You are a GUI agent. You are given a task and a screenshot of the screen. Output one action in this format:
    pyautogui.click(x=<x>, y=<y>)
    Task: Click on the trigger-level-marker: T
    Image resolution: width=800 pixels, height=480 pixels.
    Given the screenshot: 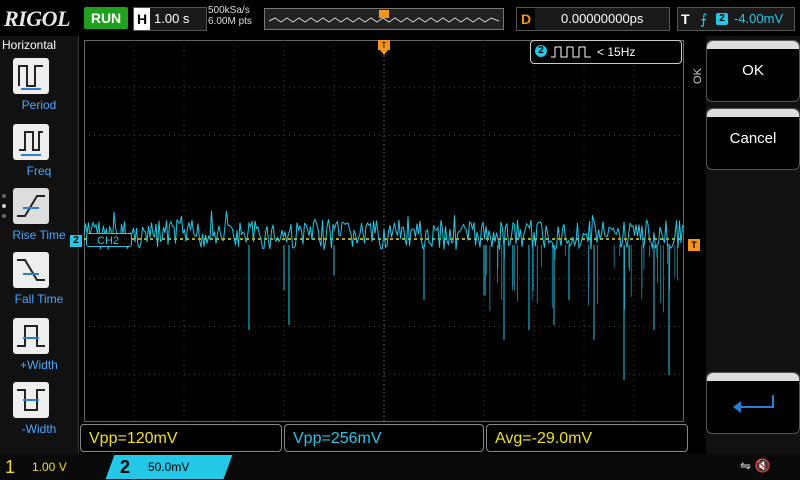 What is the action you would take?
    pyautogui.click(x=694, y=245)
    